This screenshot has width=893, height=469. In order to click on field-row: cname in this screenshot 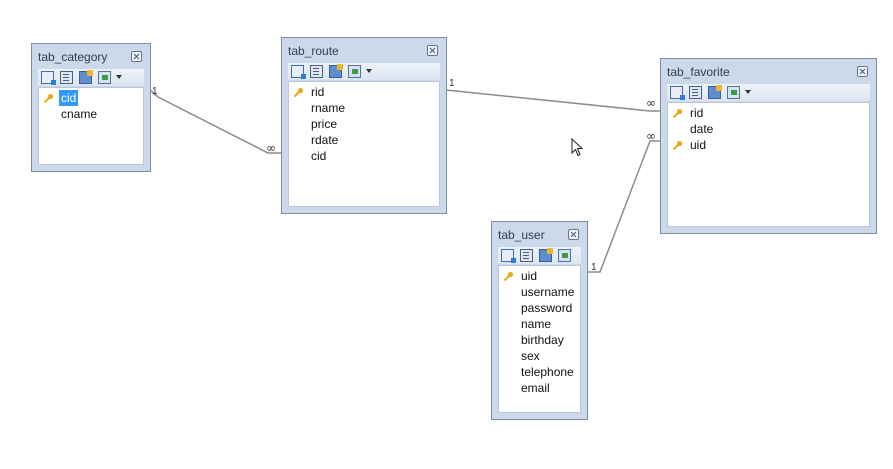, I will do `click(91, 114)`.